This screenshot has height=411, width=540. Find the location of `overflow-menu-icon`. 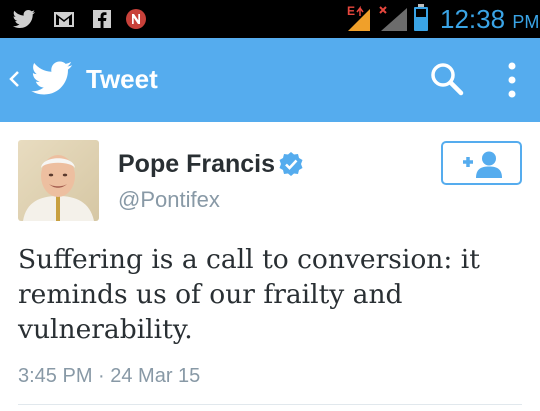

overflow-menu-icon is located at coordinates (512, 80).